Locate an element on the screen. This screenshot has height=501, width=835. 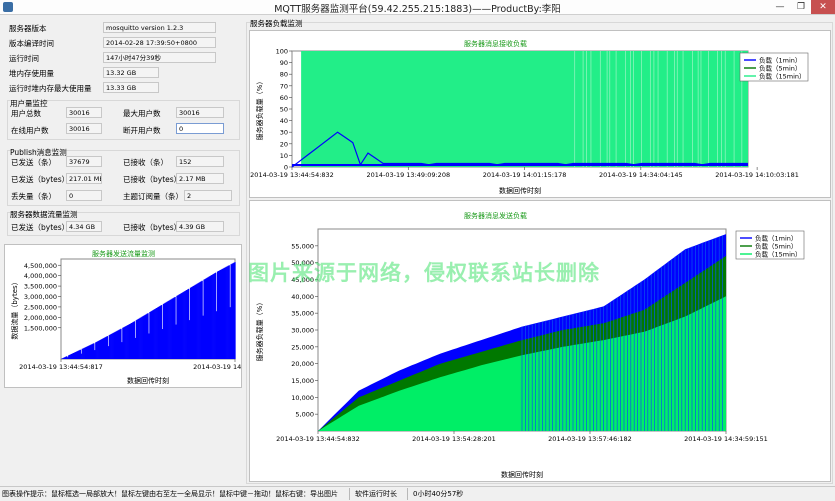
x-tick-label: 2014-03-19 13:54:28:201 is located at coordinates (454, 439).